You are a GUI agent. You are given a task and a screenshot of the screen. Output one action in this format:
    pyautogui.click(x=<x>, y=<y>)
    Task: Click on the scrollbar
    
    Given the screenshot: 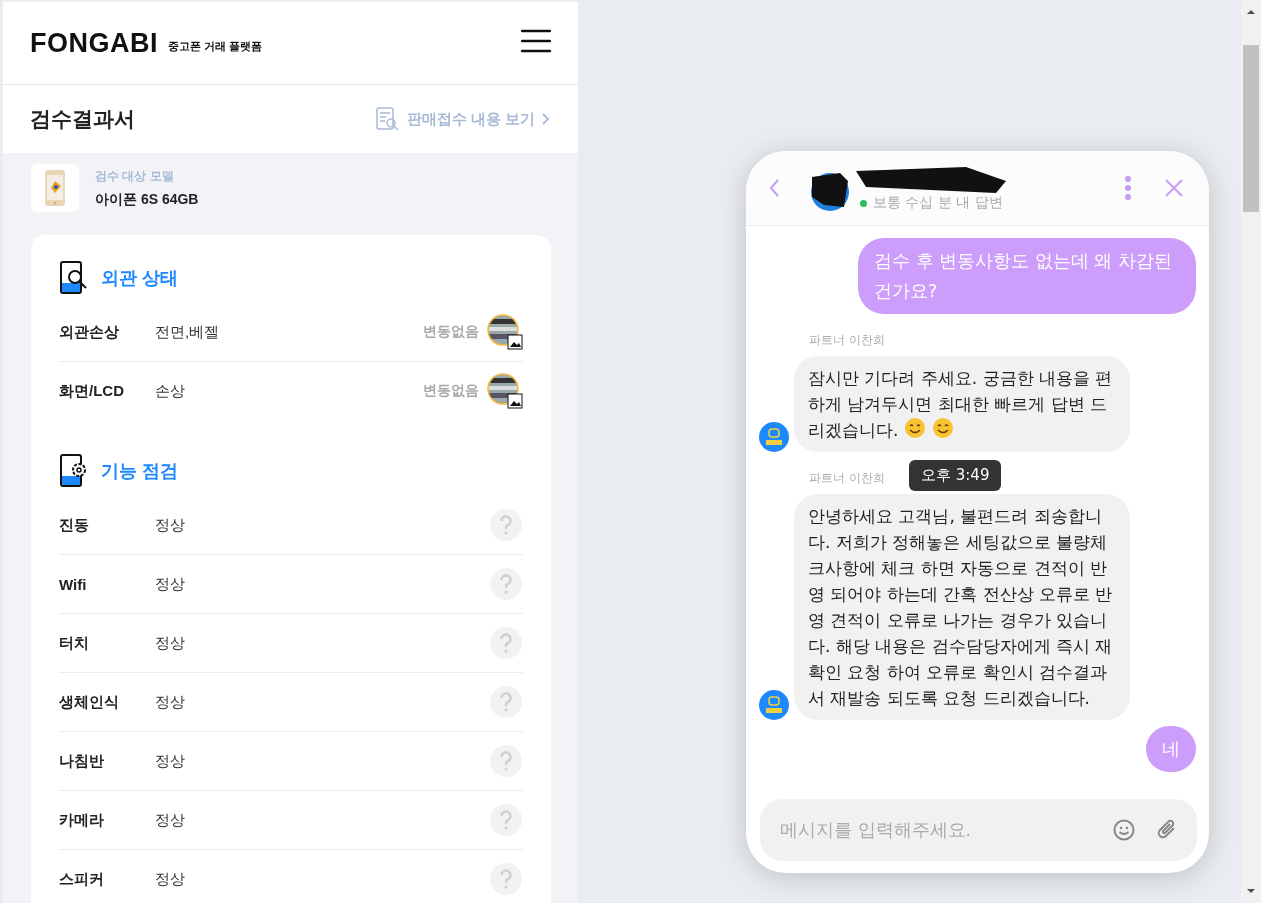 What is the action you would take?
    pyautogui.click(x=1251, y=451)
    